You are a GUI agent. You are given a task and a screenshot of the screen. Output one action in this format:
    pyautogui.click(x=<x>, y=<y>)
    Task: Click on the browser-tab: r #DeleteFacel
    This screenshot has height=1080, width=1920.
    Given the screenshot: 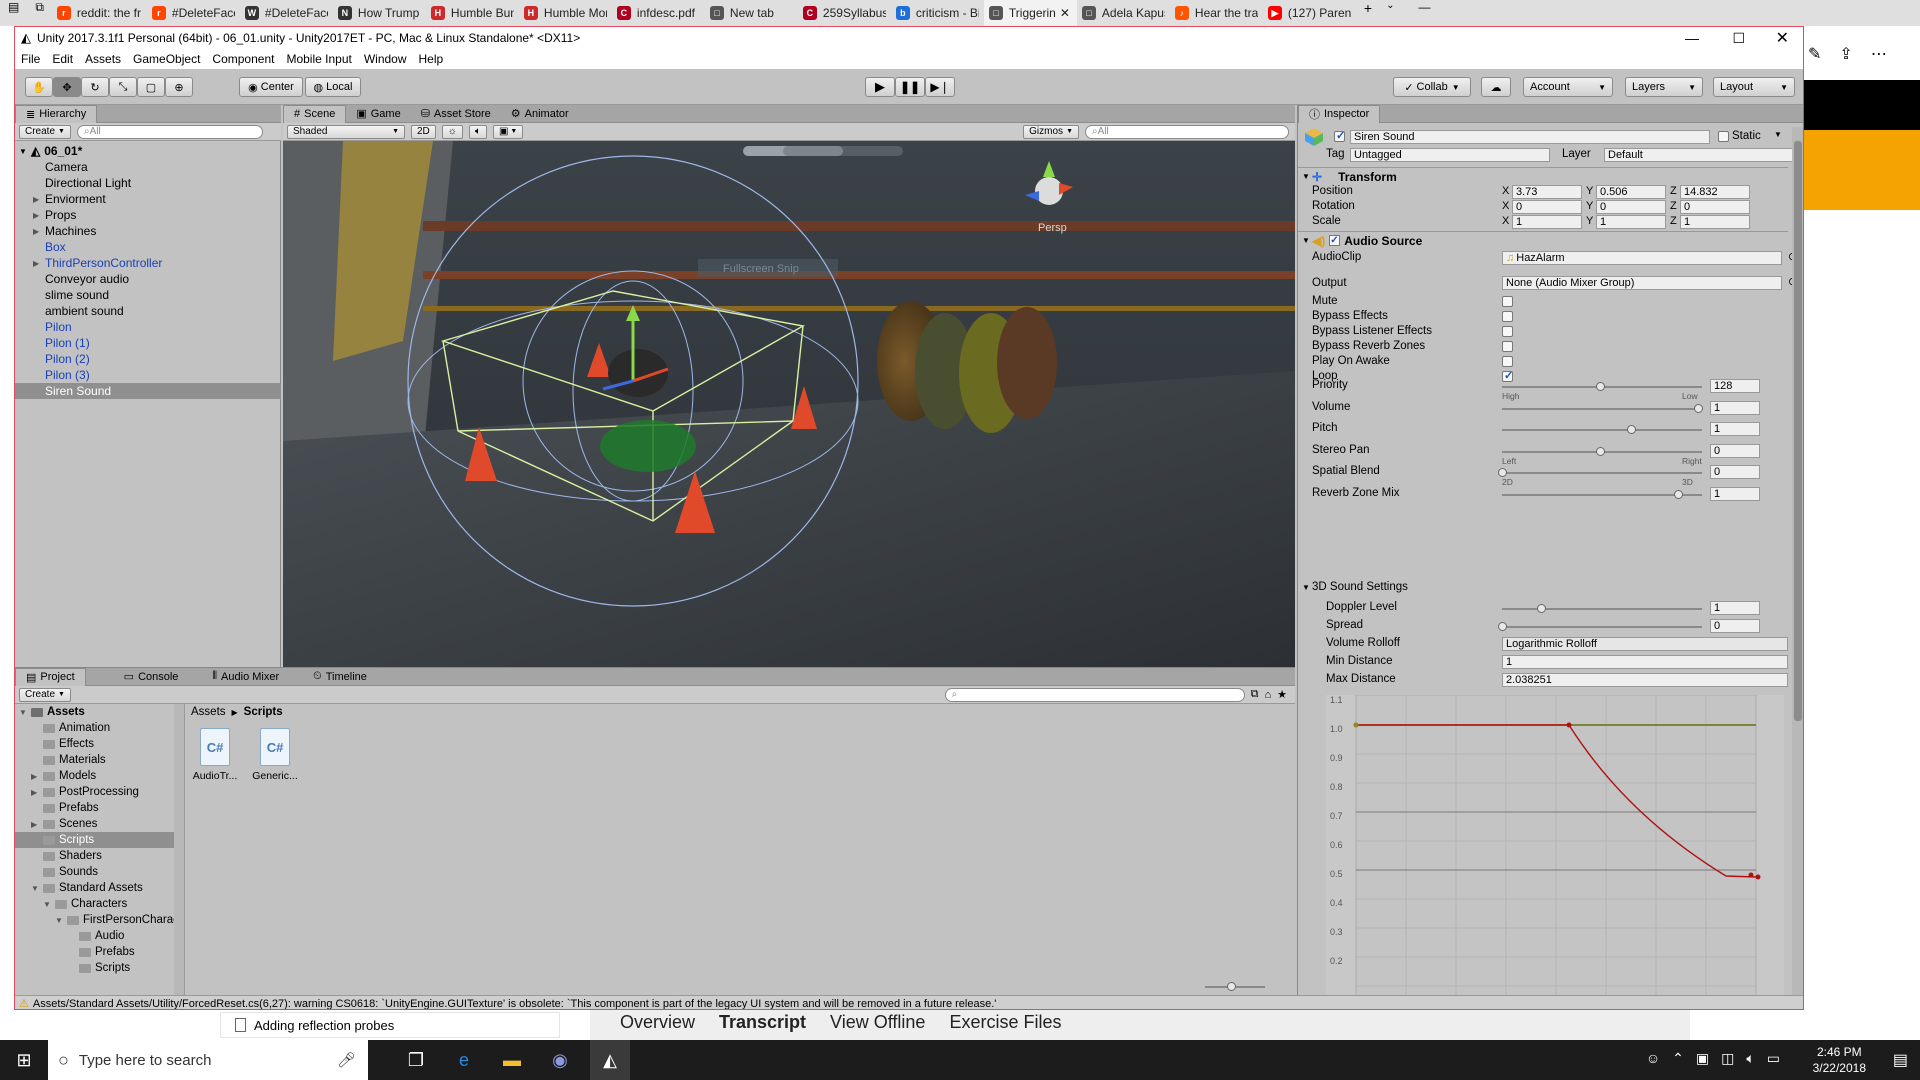 What is the action you would take?
    pyautogui.click(x=193, y=13)
    